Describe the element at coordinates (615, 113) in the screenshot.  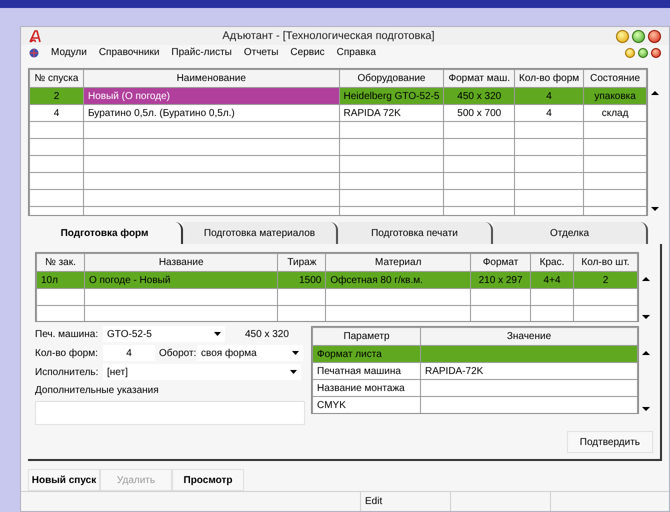
I see `table-cell: склад` at that location.